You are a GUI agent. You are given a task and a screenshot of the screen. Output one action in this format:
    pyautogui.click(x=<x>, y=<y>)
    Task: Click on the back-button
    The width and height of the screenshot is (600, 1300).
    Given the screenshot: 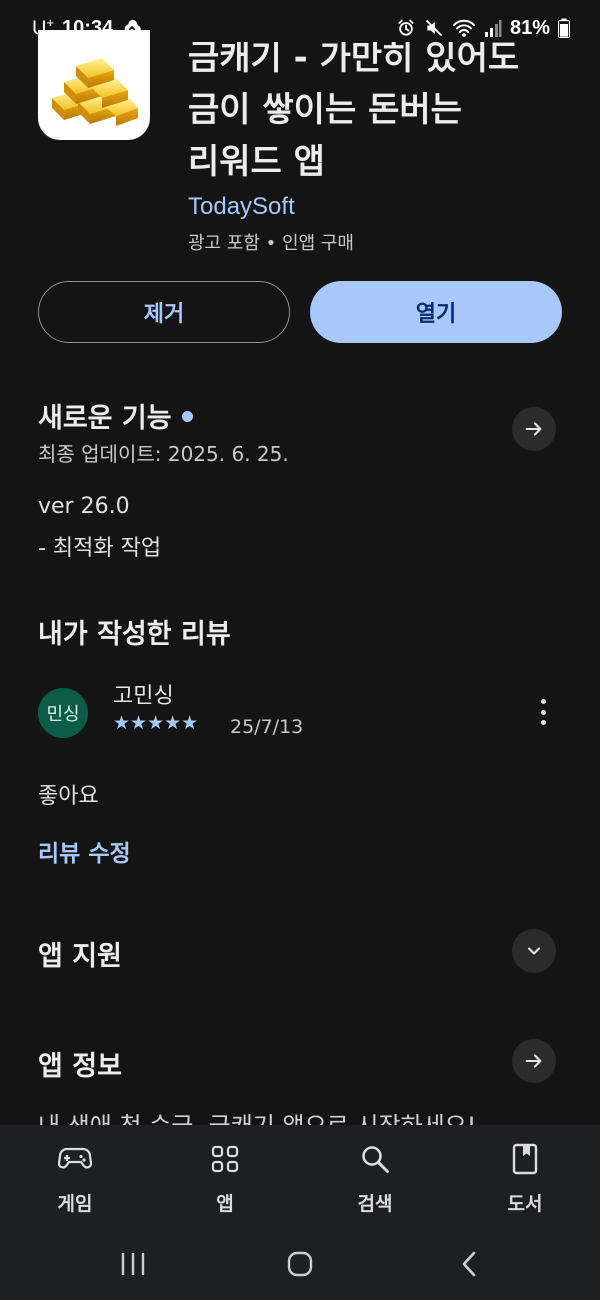 What is the action you would take?
    pyautogui.click(x=469, y=1264)
    